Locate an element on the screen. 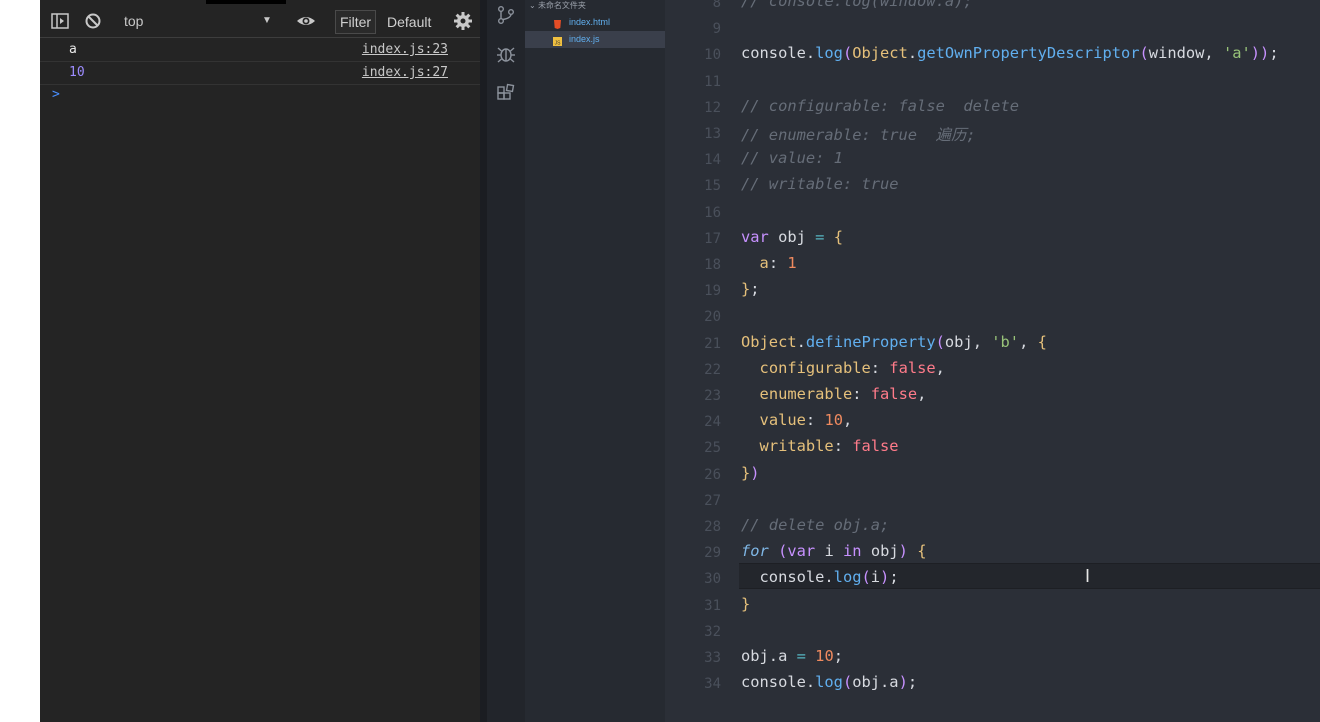 The height and width of the screenshot is (722, 1320). line-number: 21 is located at coordinates (712, 343).